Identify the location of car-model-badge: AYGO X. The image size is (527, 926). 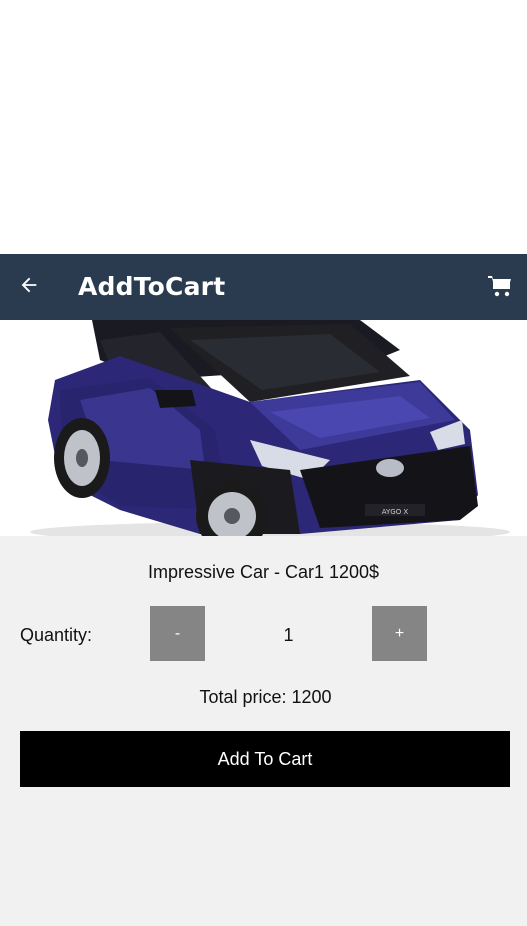
(395, 512).